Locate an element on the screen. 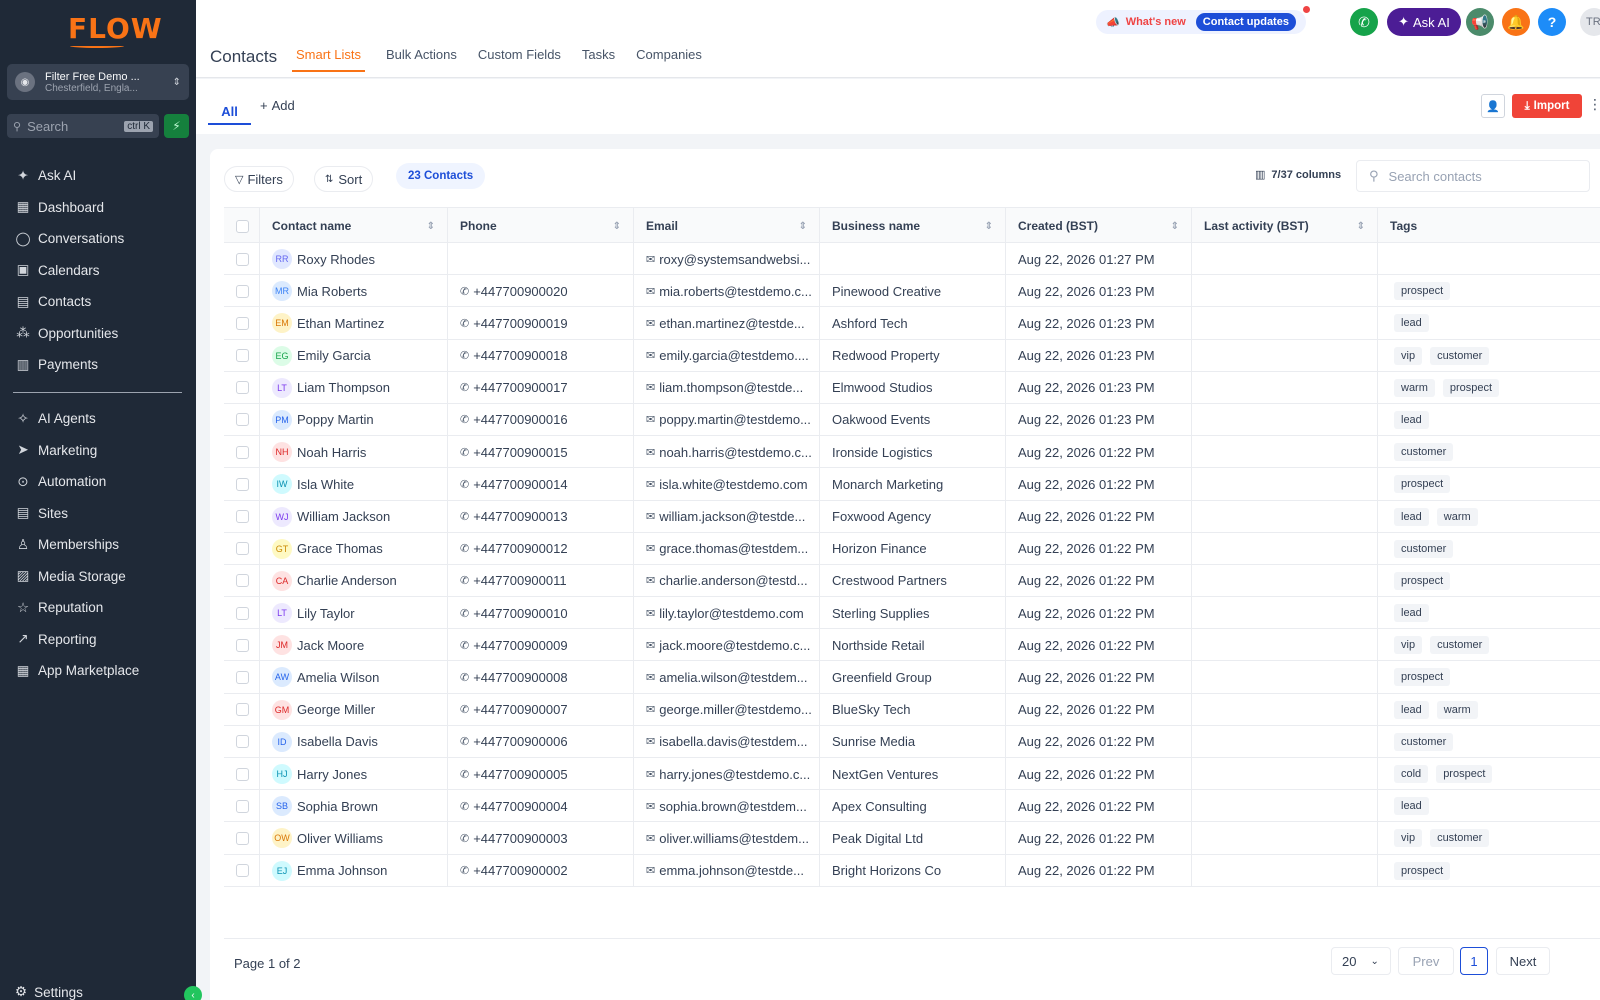 The height and width of the screenshot is (1000, 1600). phone-call-icon: ✆ is located at coordinates (1364, 22).